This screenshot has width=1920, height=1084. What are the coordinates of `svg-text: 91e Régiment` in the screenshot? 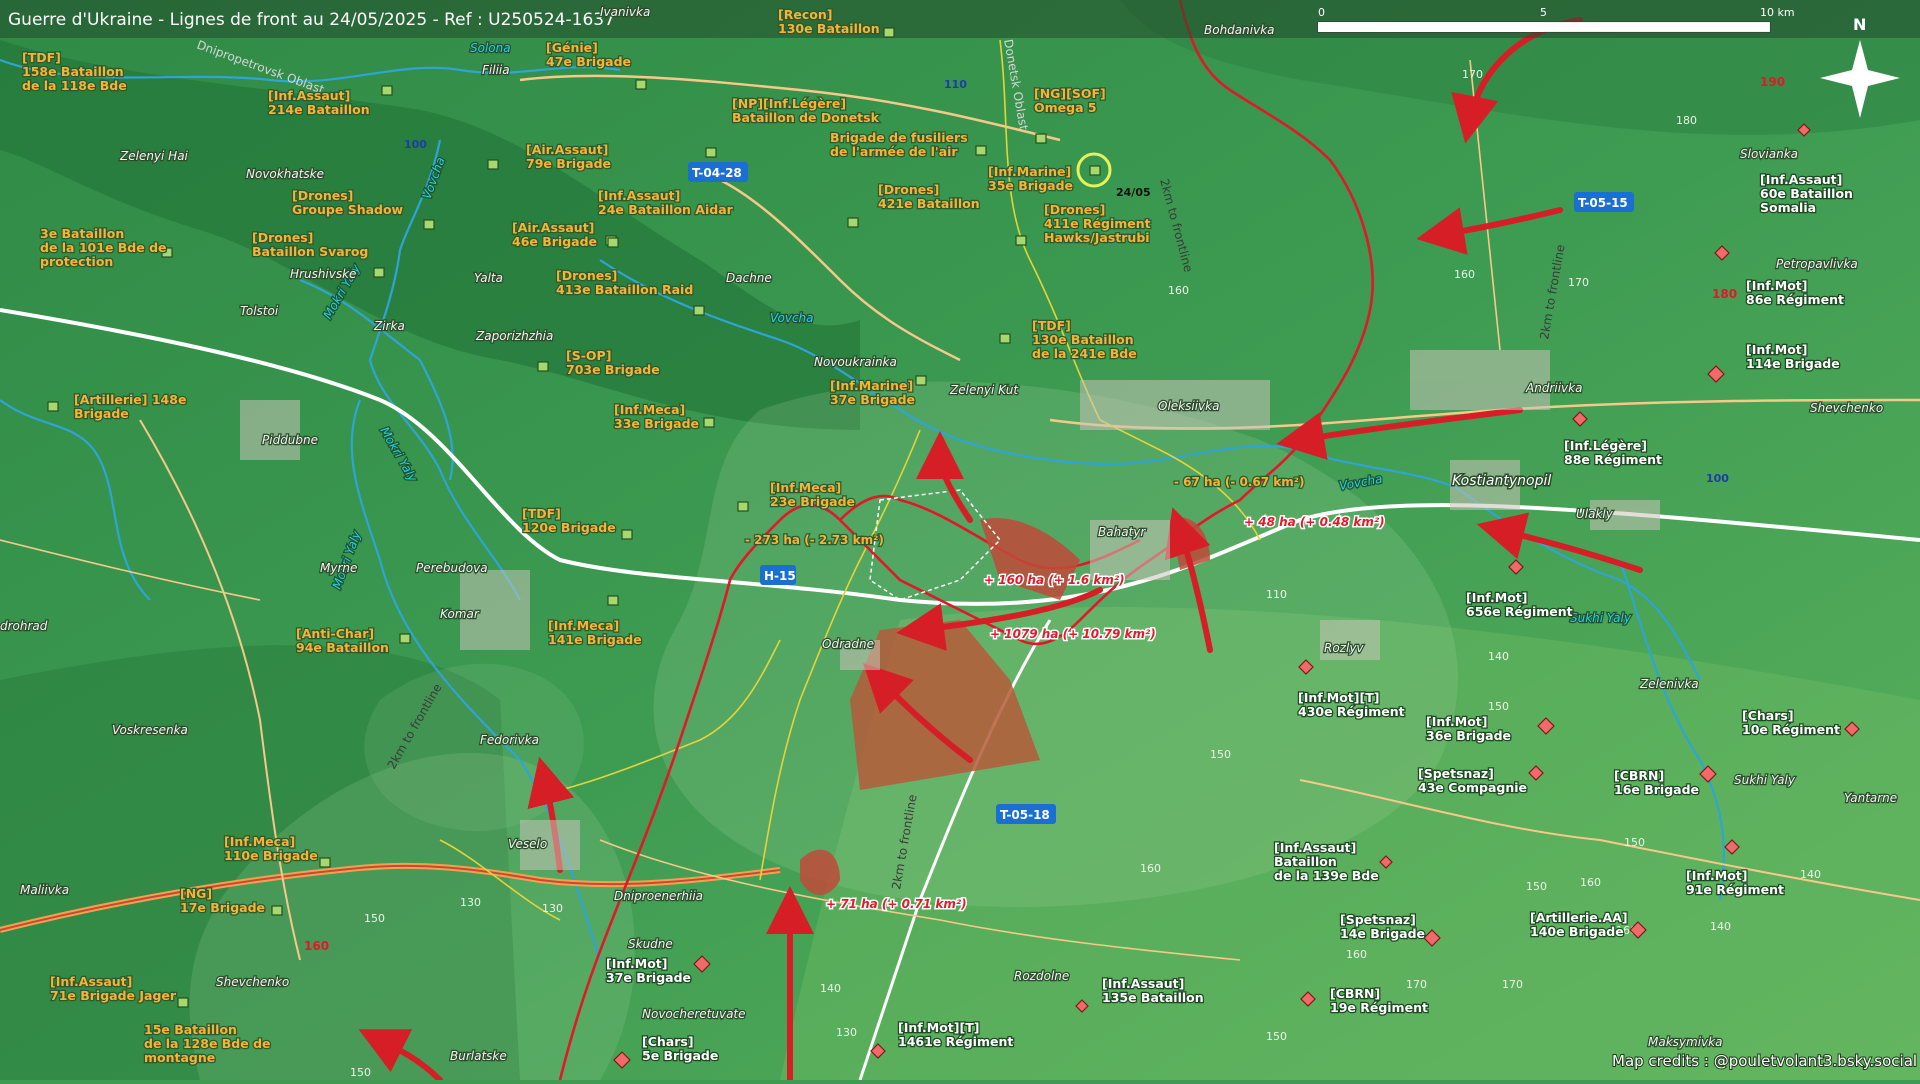 It's located at (1735, 889).